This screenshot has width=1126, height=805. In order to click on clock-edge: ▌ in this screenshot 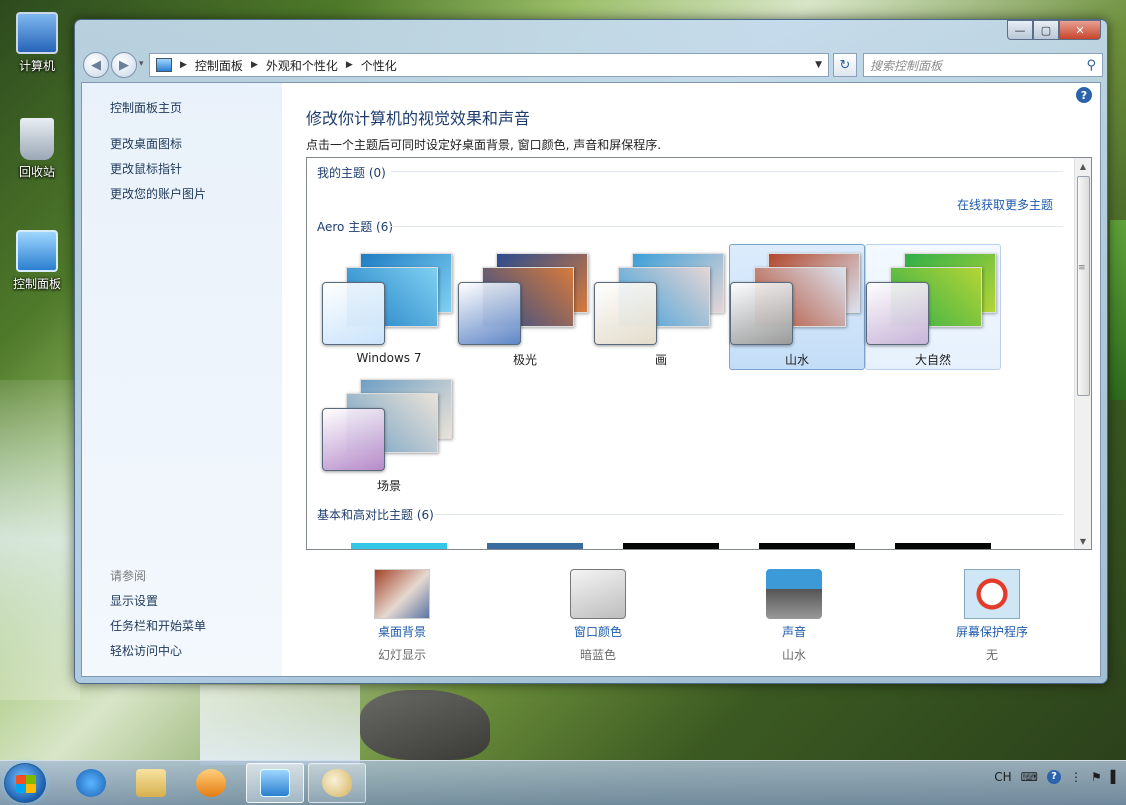, I will do `click(1115, 777)`.